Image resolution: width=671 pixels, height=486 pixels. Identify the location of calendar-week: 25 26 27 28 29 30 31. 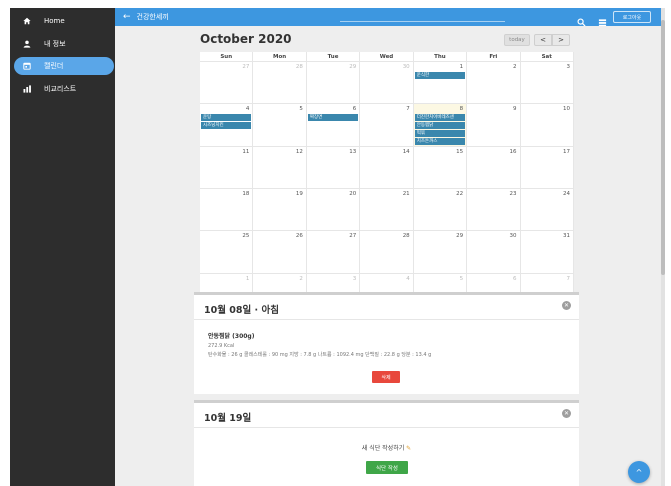
(387, 252).